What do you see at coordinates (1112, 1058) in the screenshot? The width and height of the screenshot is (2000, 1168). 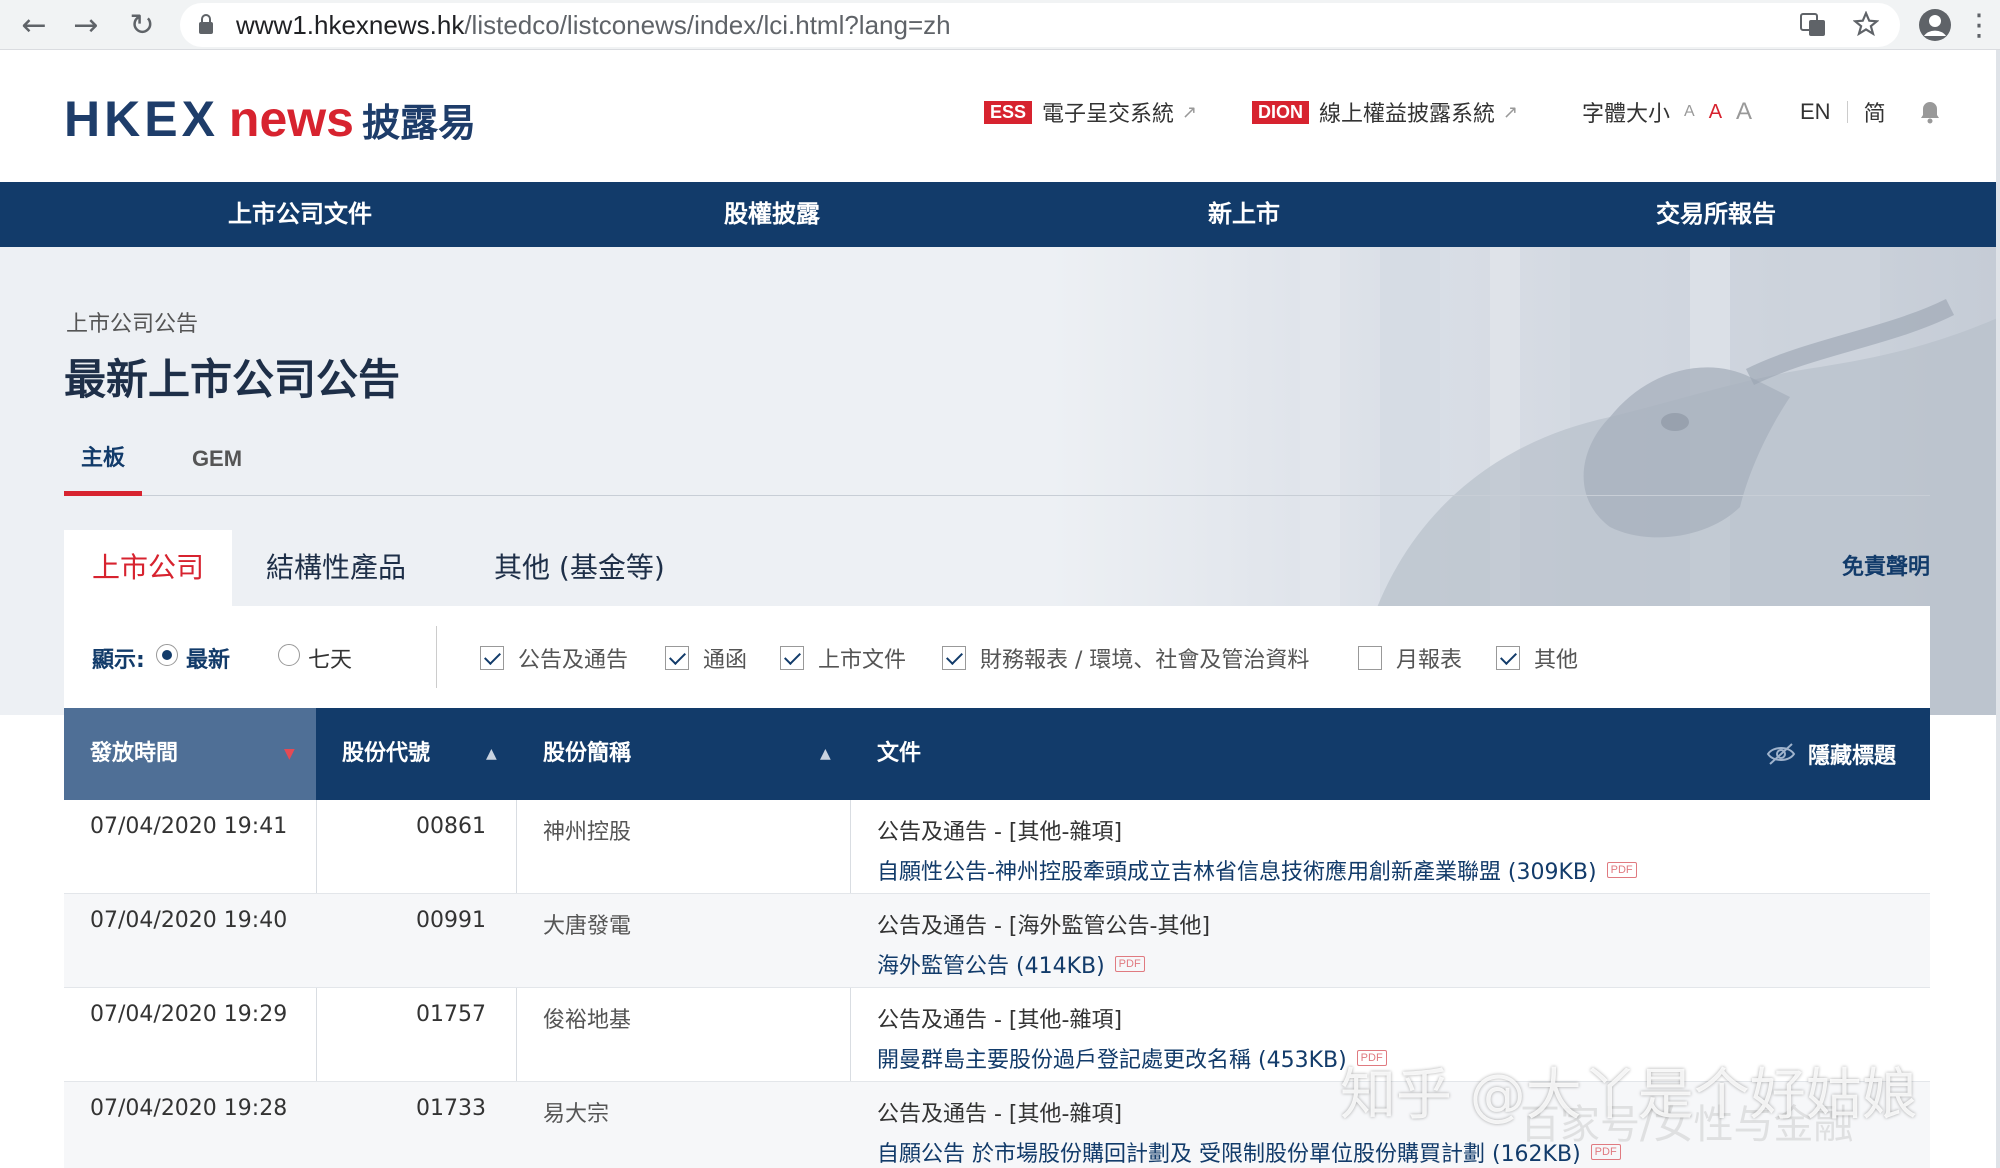 I see `doc-title: 開曼群島主要股份過戶登記處更改名稱 (453KB)` at bounding box center [1112, 1058].